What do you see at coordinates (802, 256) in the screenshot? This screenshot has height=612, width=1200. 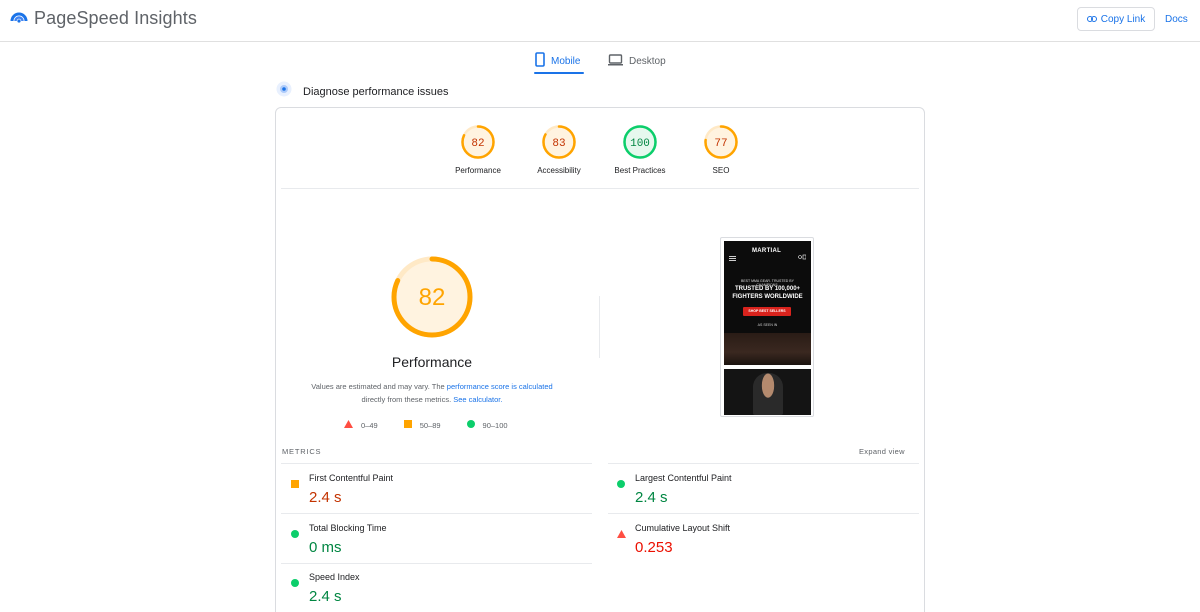 I see `cart-icon` at bounding box center [802, 256].